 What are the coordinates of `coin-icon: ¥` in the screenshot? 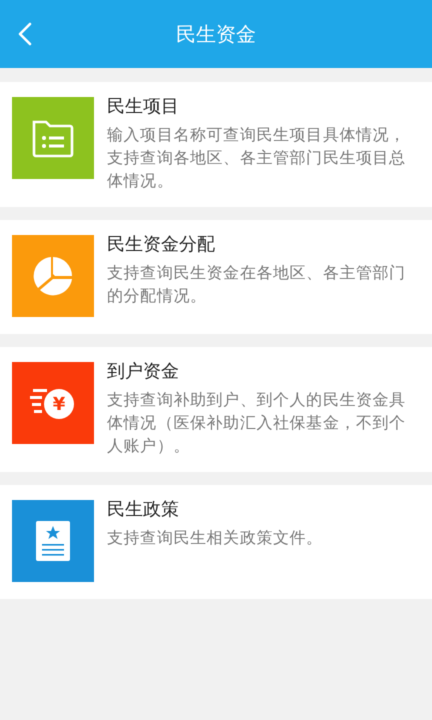 It's located at (53, 403).